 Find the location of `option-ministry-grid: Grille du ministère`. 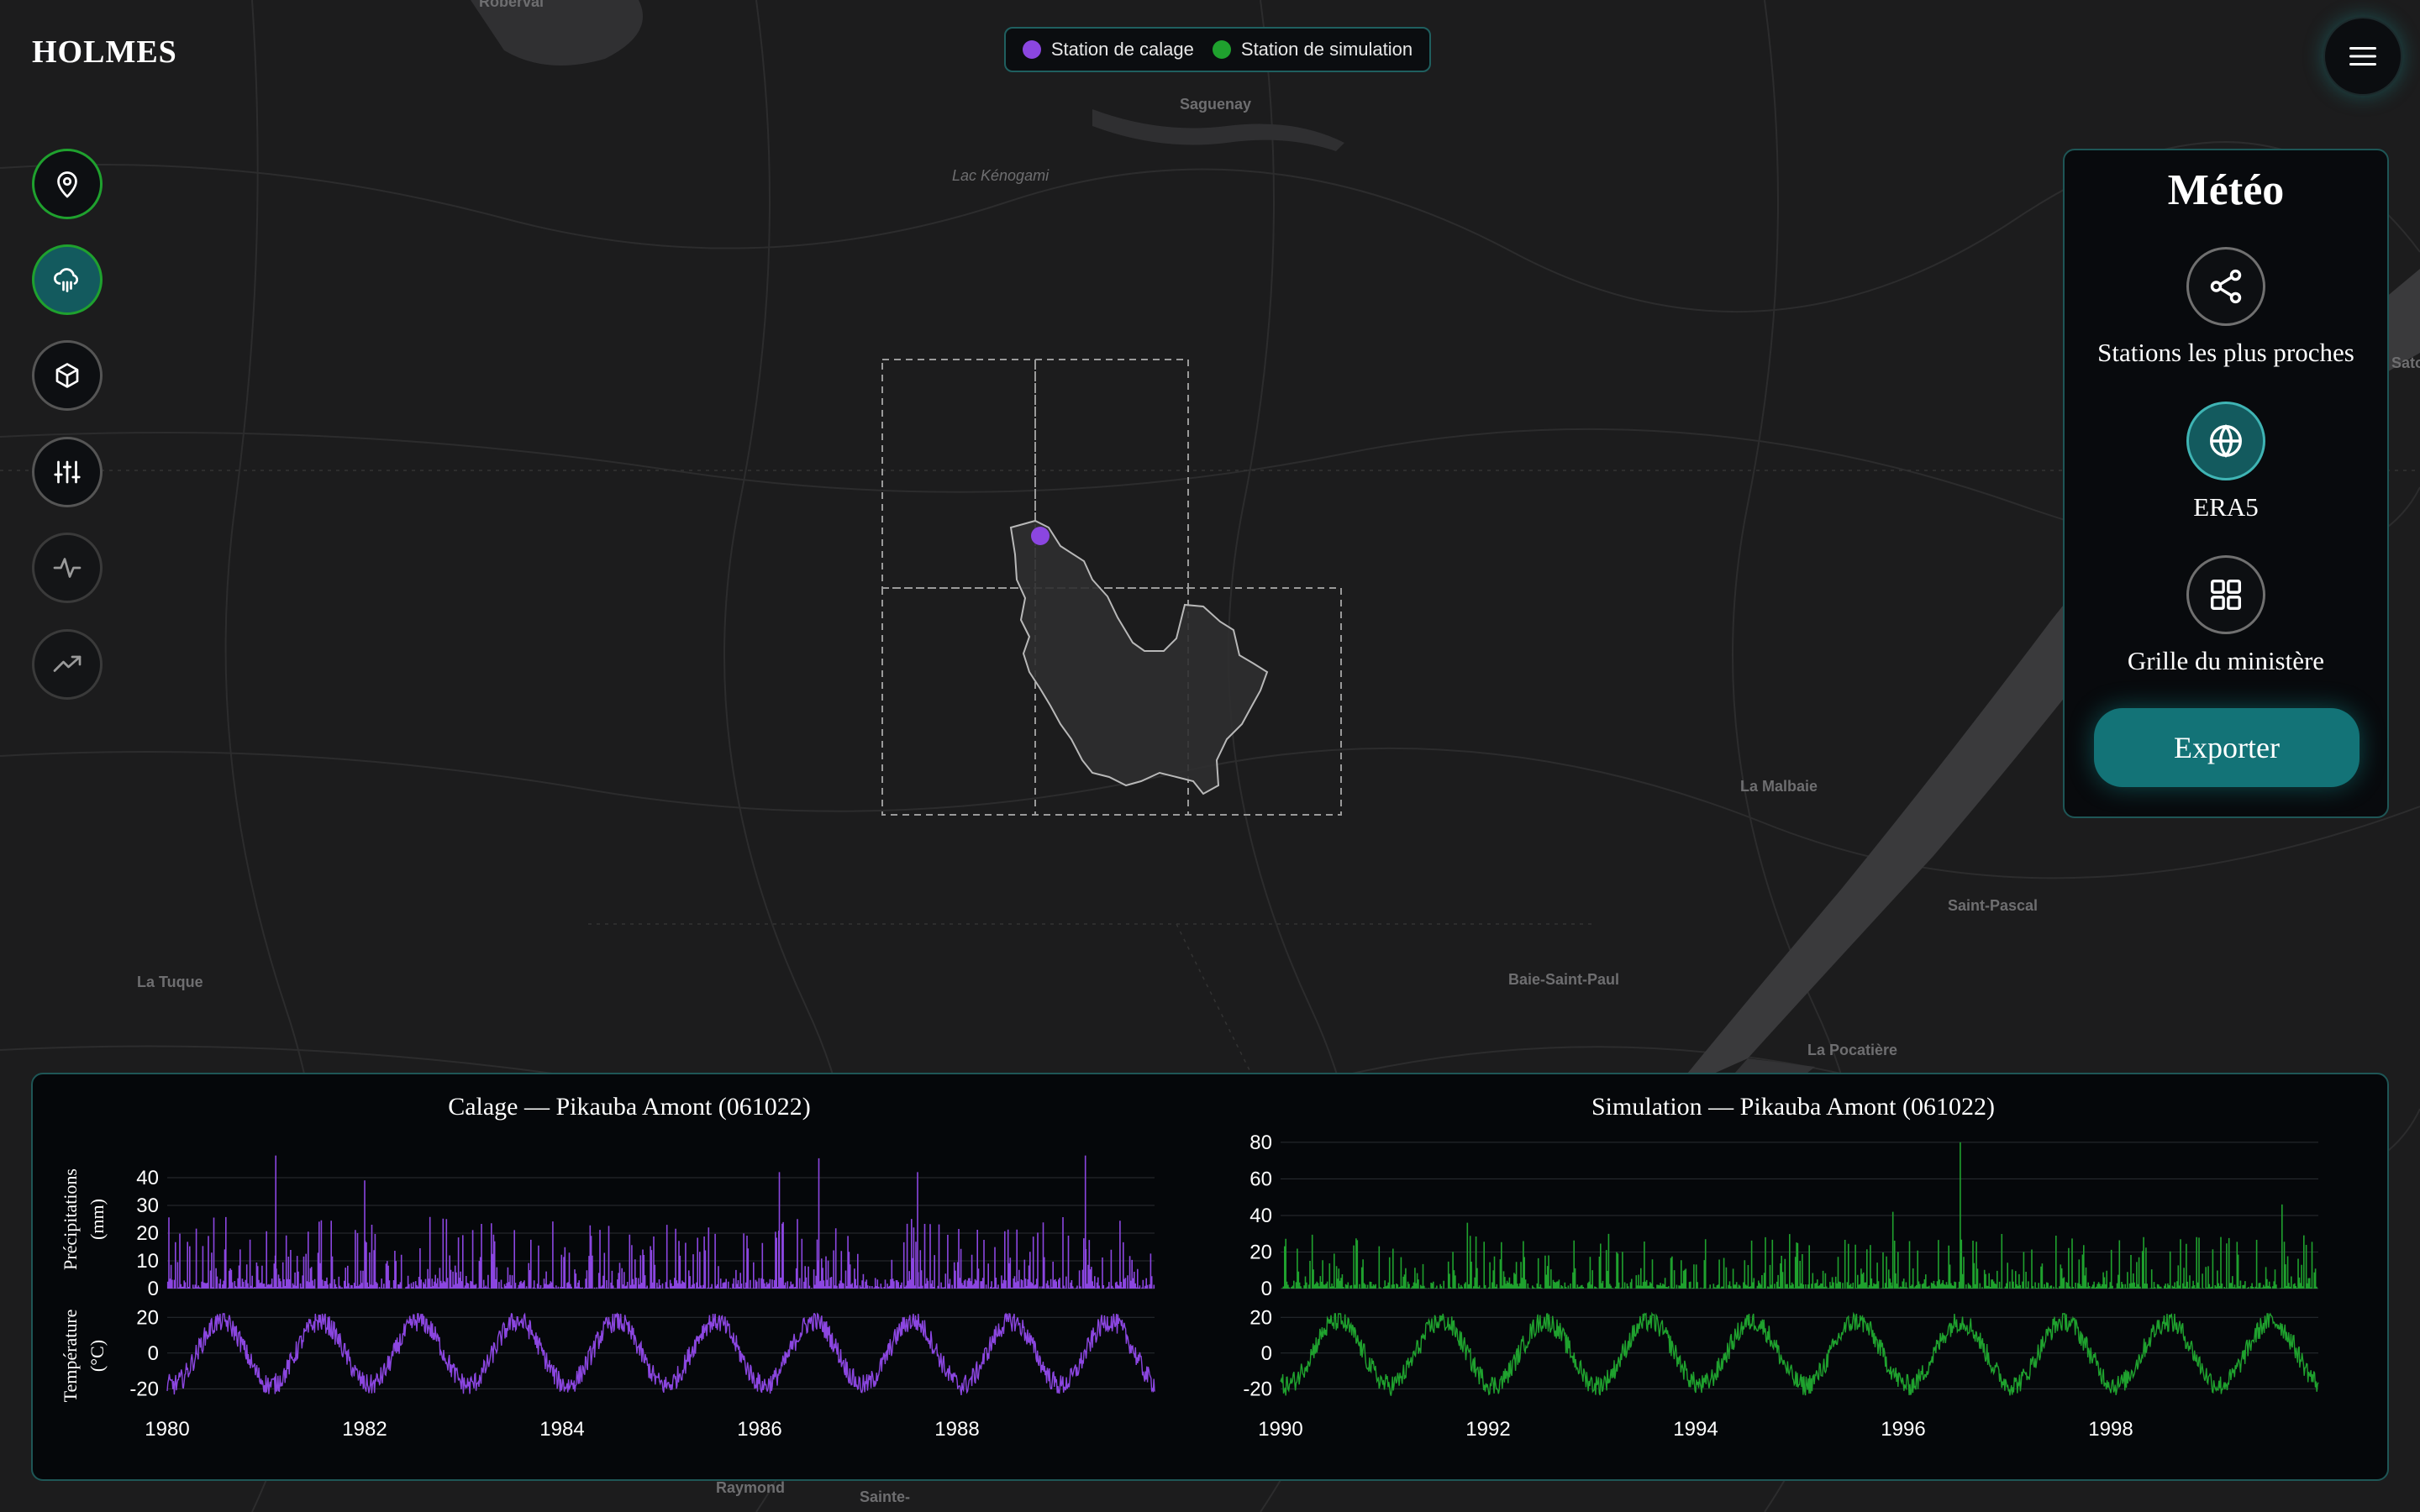

option-ministry-grid: Grille du ministère is located at coordinates (2226, 615).